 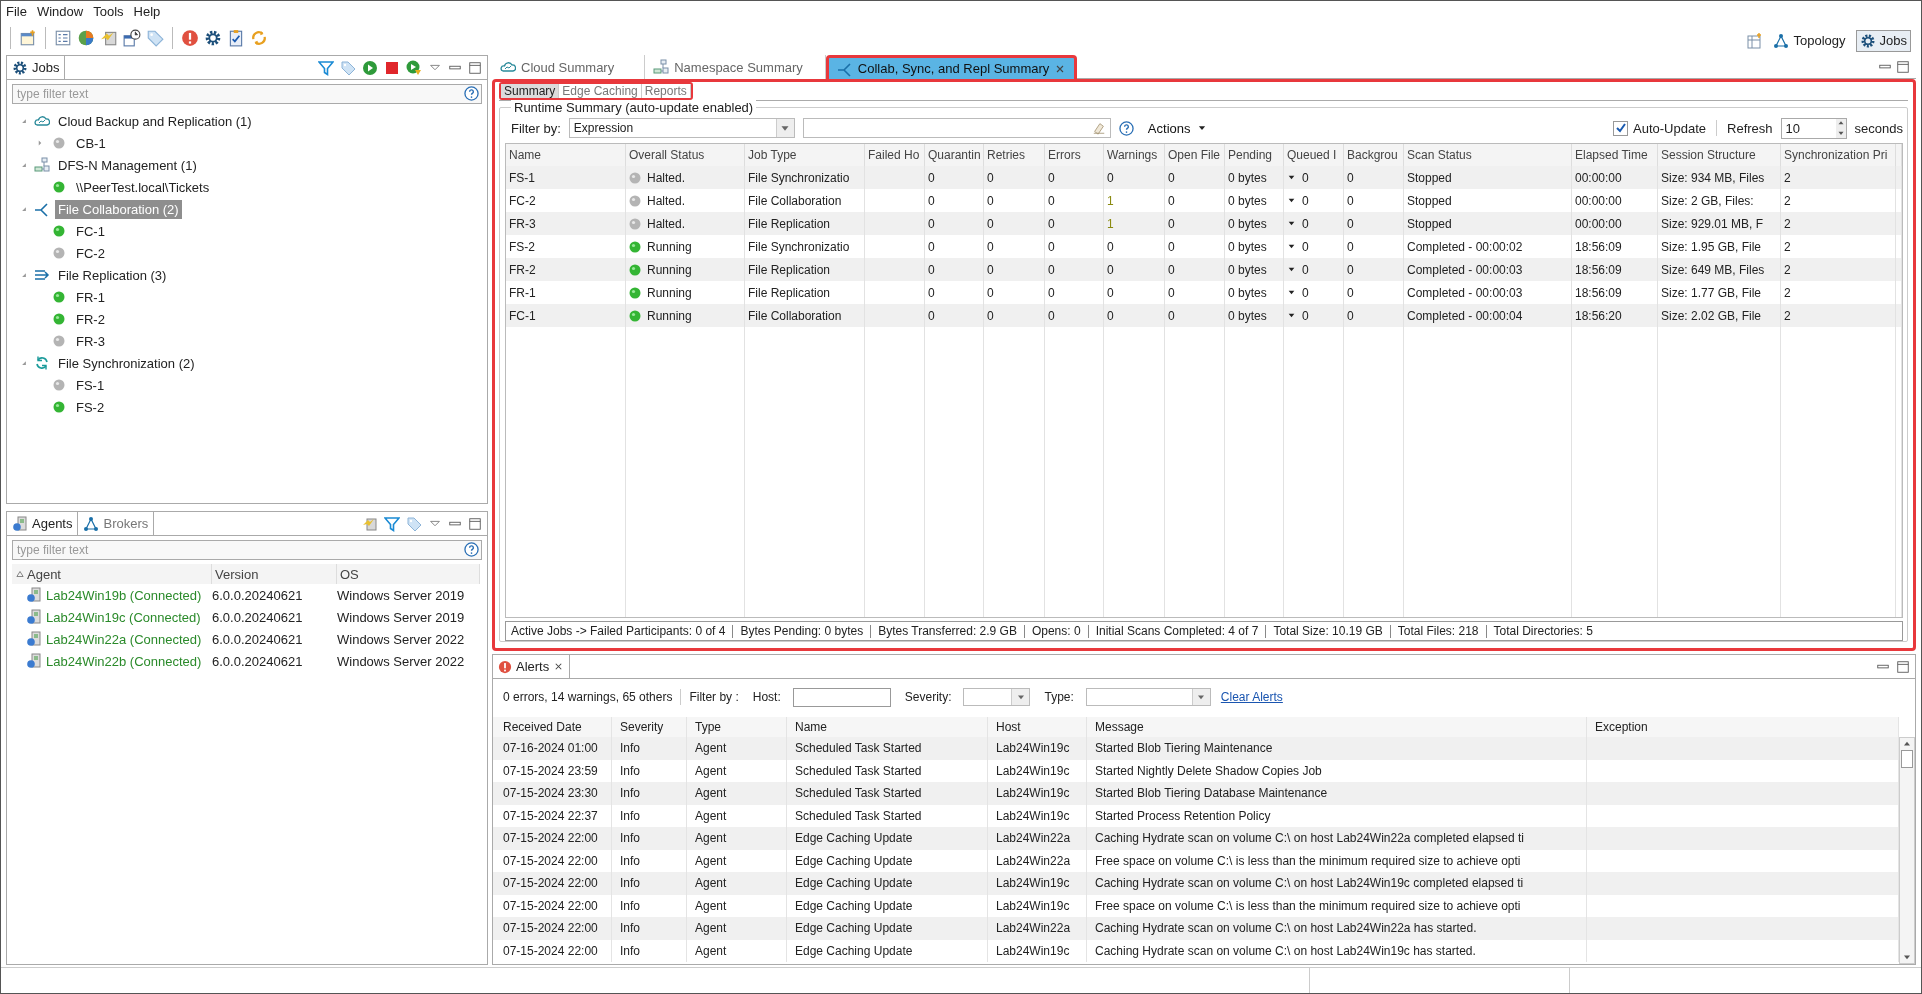 What do you see at coordinates (1438, 631) in the screenshot?
I see `summary-text: Total Files: 218` at bounding box center [1438, 631].